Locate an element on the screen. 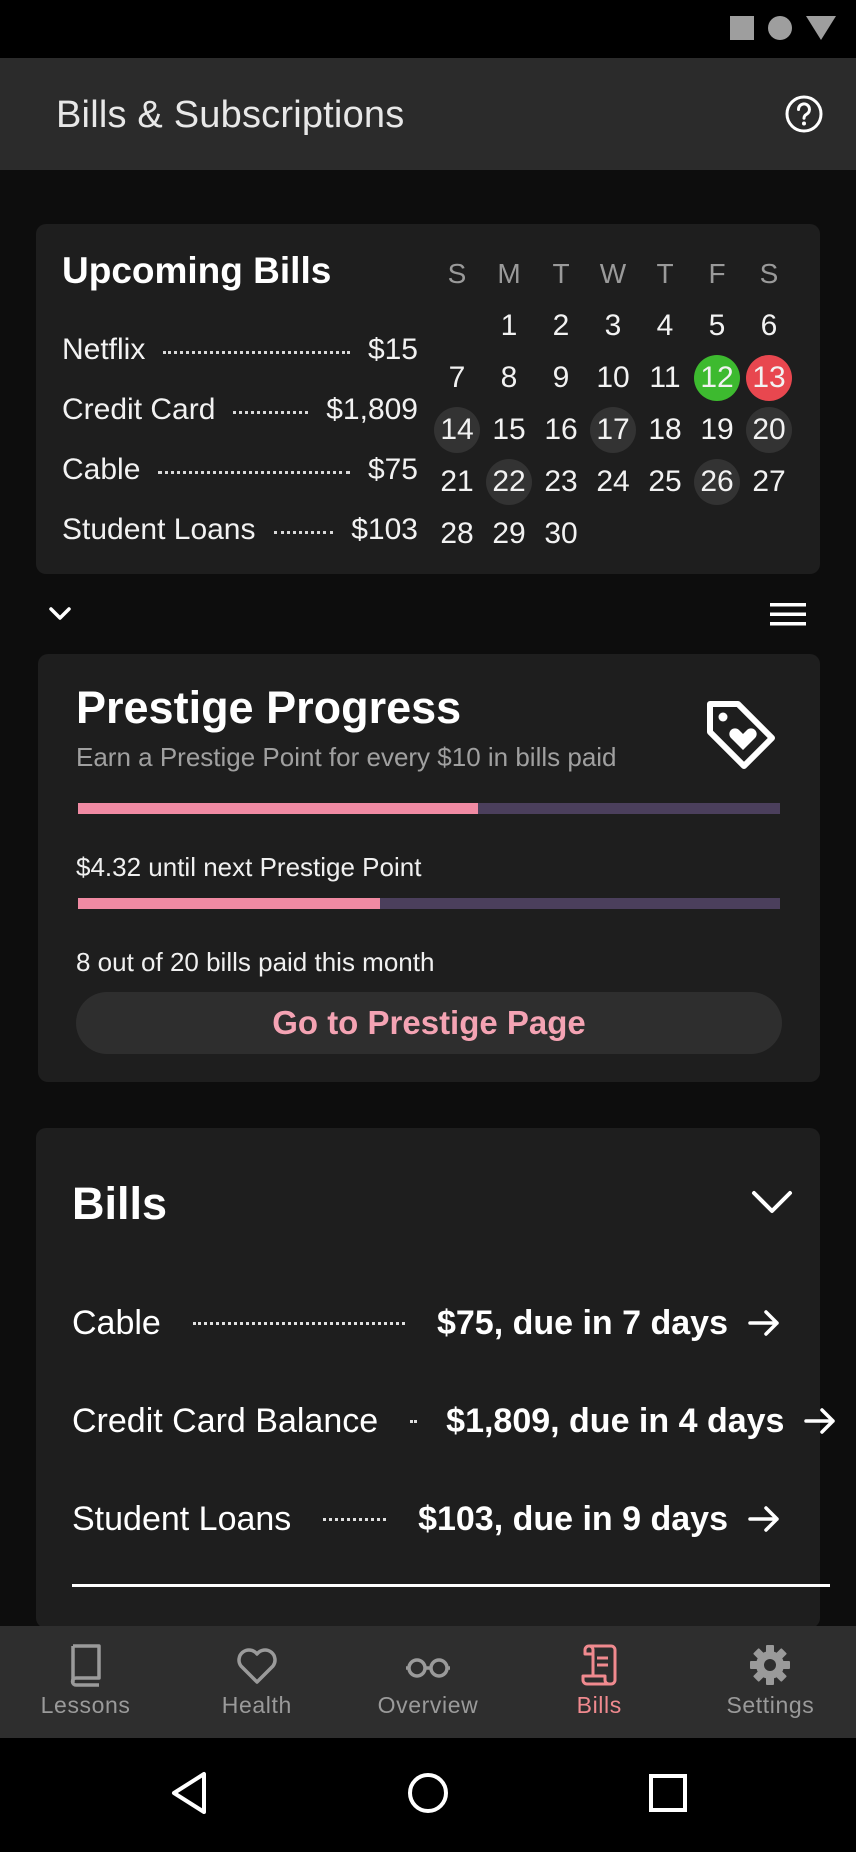  calendar-day-number: 7 is located at coordinates (457, 377).